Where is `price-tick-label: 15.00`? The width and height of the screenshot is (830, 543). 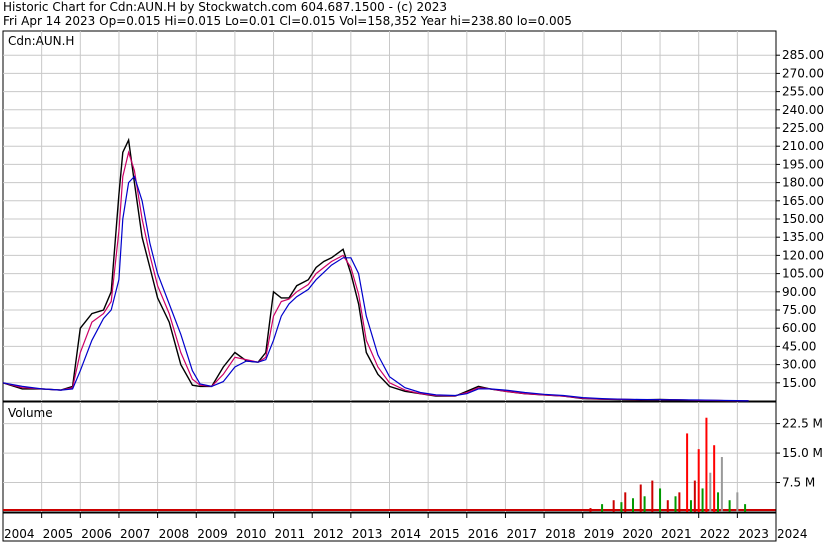
price-tick-label: 15.00 is located at coordinates (799, 383).